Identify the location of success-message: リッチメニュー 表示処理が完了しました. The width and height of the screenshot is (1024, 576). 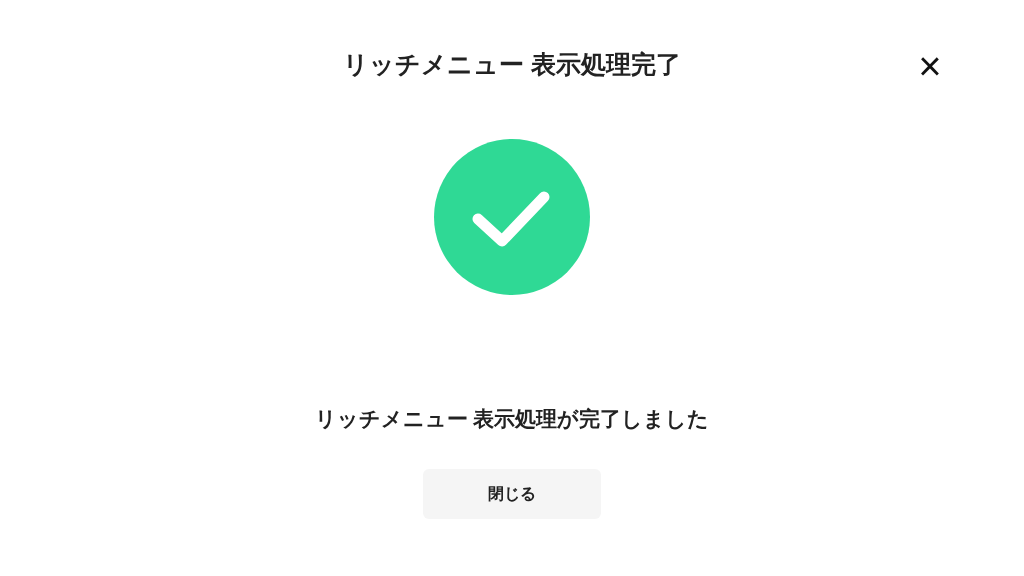
(512, 419).